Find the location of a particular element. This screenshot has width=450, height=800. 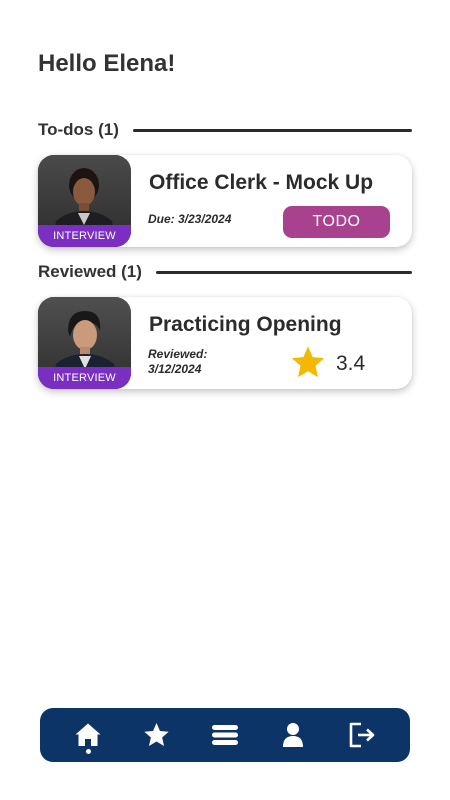

reviewed-date-value: 3/12/2024 is located at coordinates (175, 369).